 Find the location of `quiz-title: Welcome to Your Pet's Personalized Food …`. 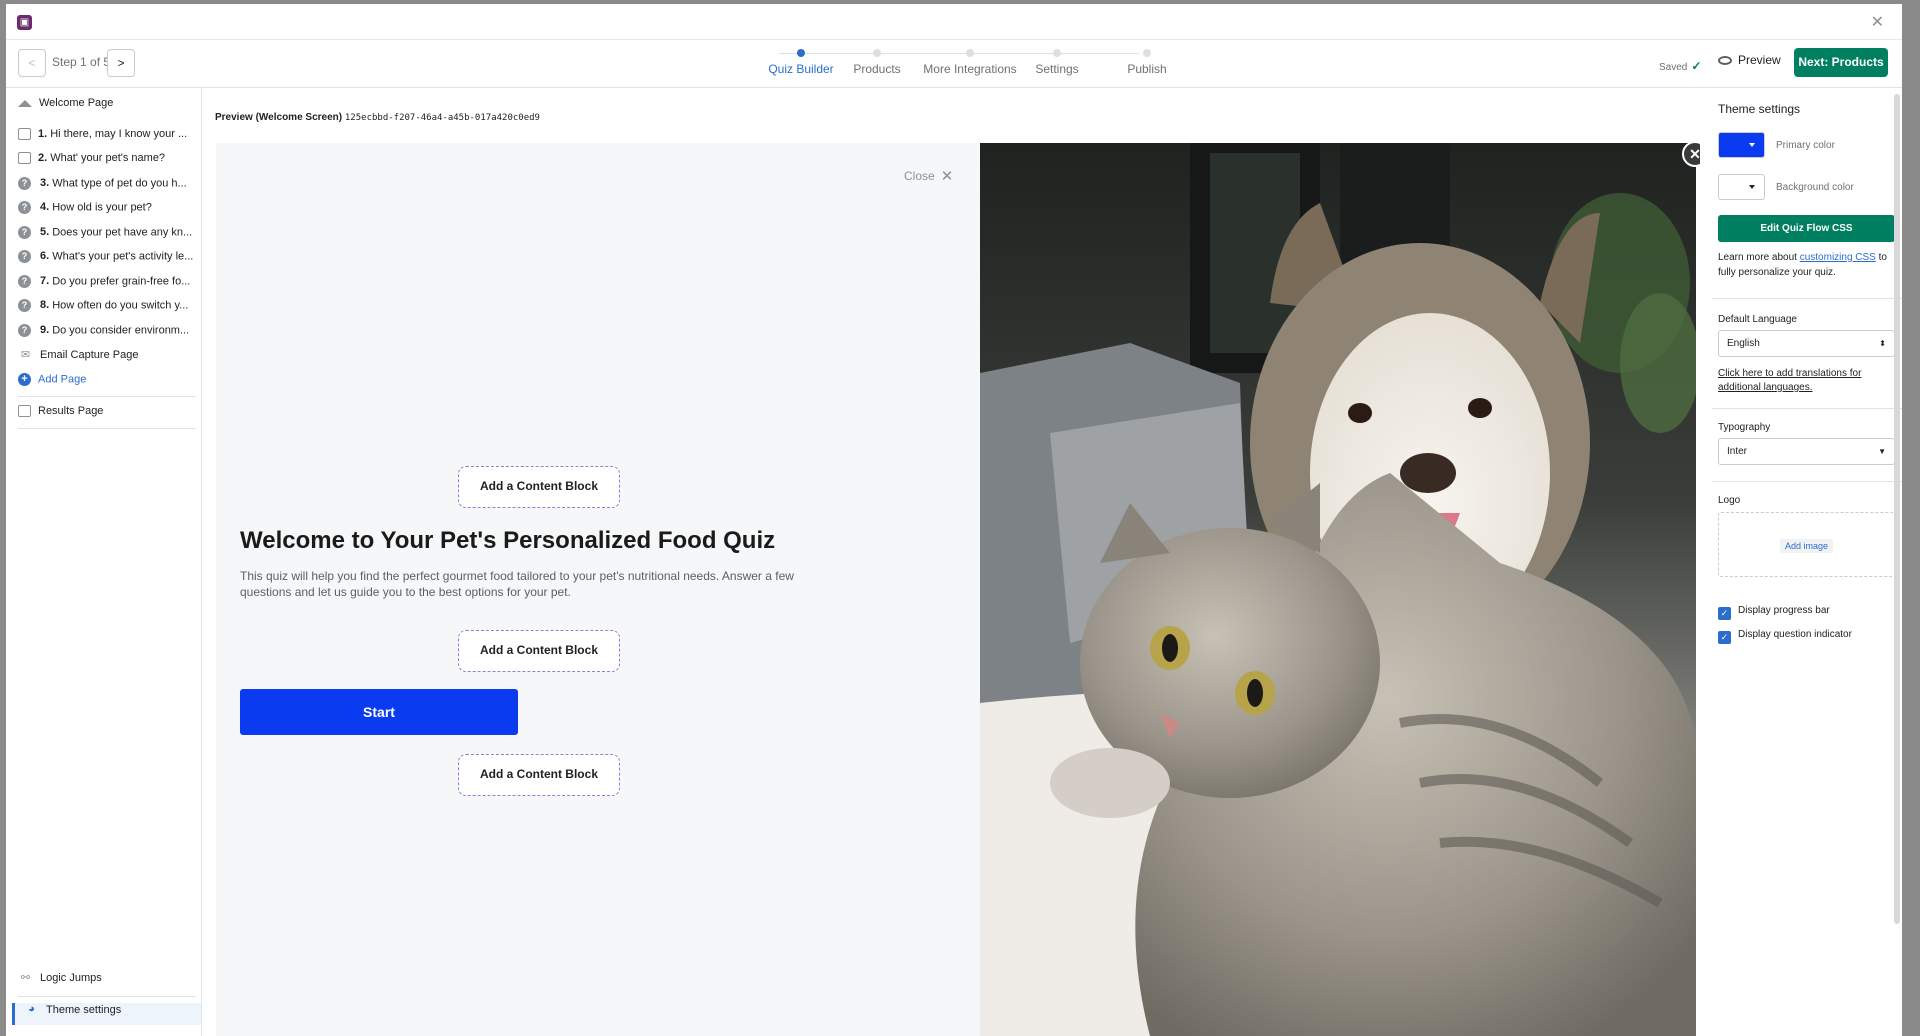

quiz-title: Welcome to Your Pet's Personalized Food … is located at coordinates (507, 541).